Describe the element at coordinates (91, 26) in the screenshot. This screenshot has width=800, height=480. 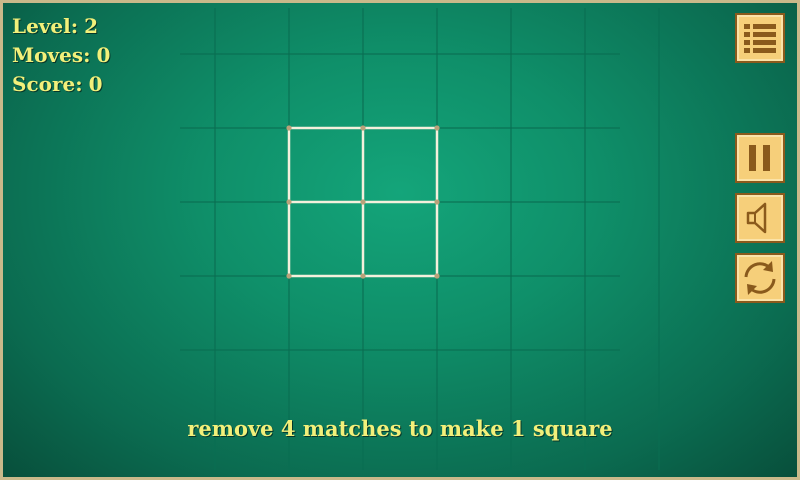
I see `level-value: 2` at that location.